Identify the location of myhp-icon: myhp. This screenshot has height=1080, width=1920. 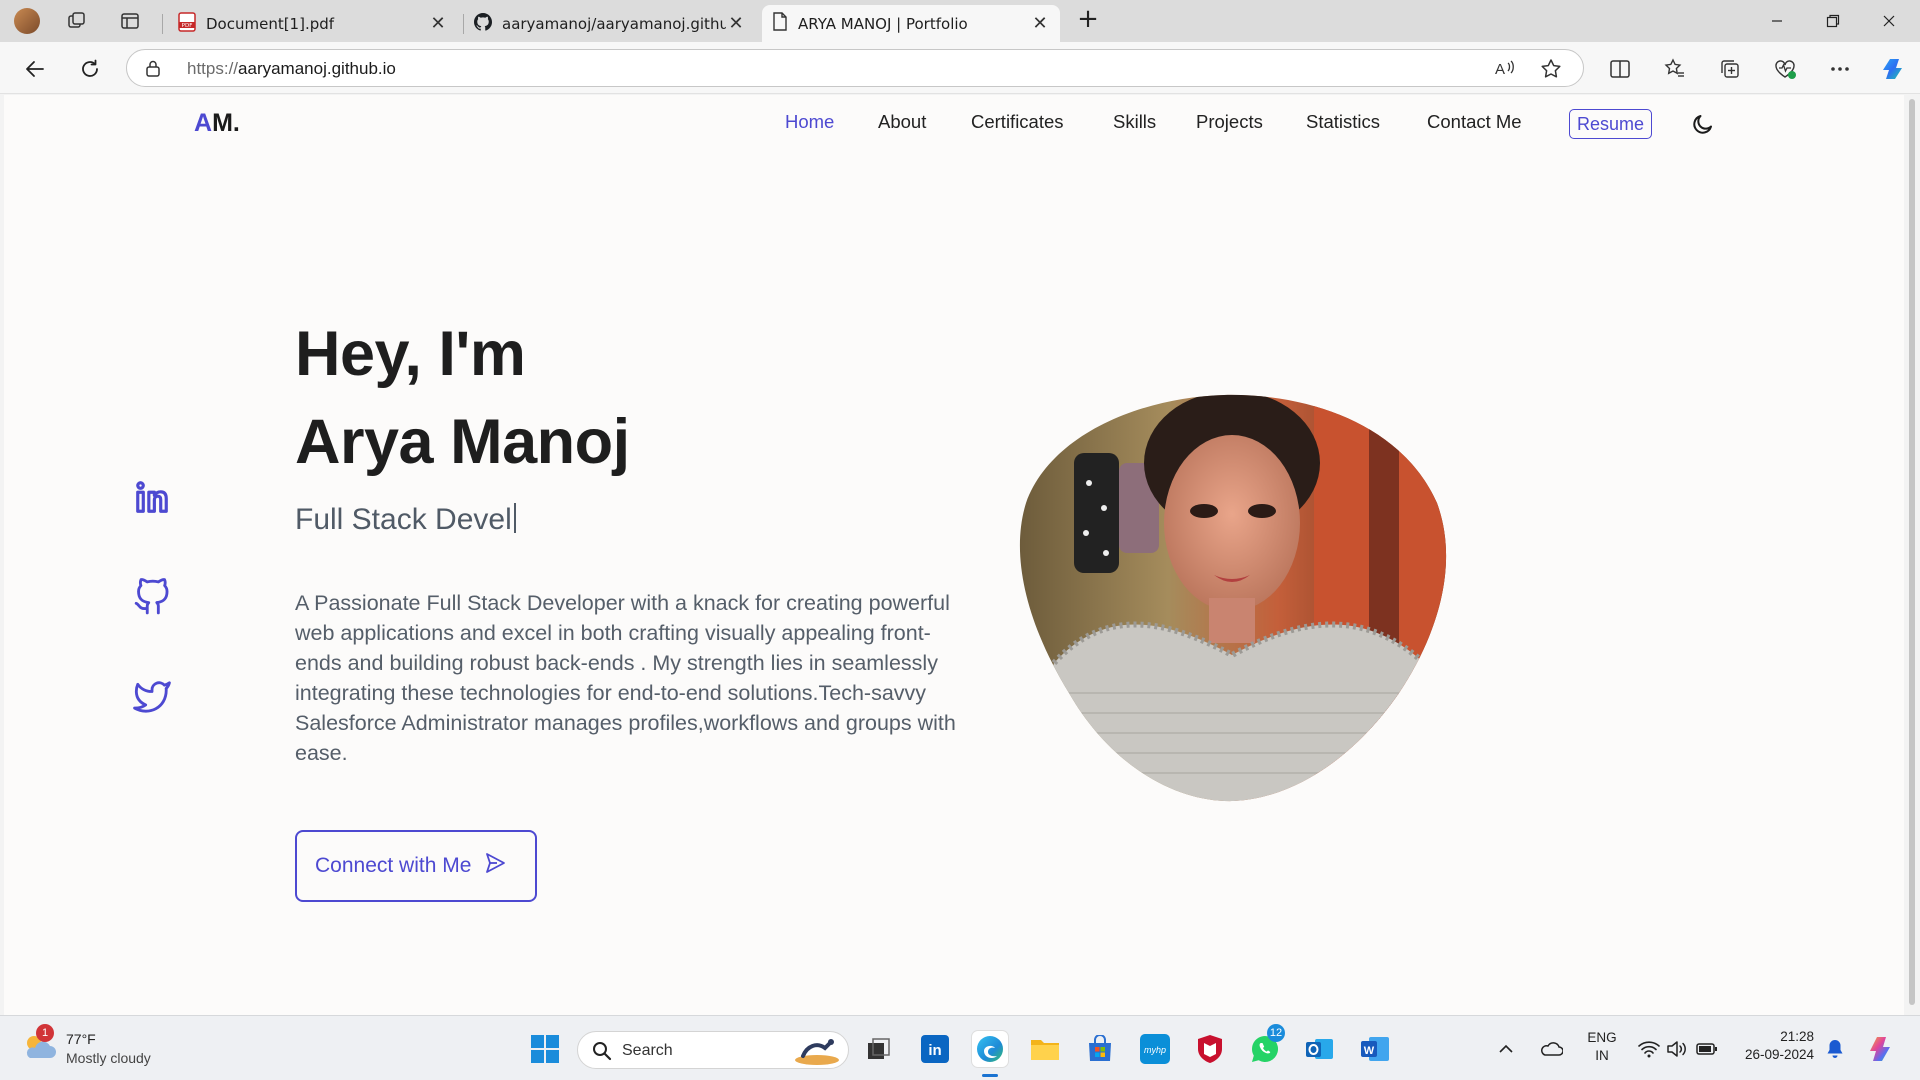
(1155, 1049).